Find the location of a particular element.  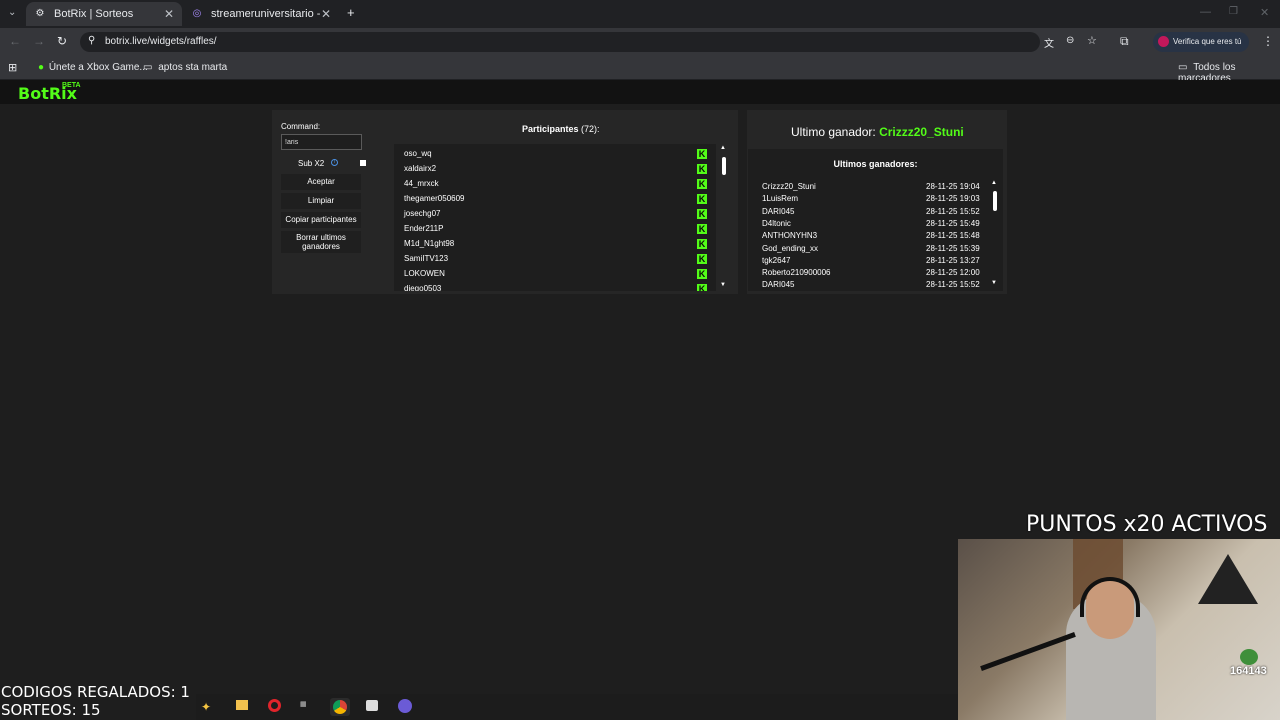

close-window-icon: ✕ is located at coordinates (1264, 12).